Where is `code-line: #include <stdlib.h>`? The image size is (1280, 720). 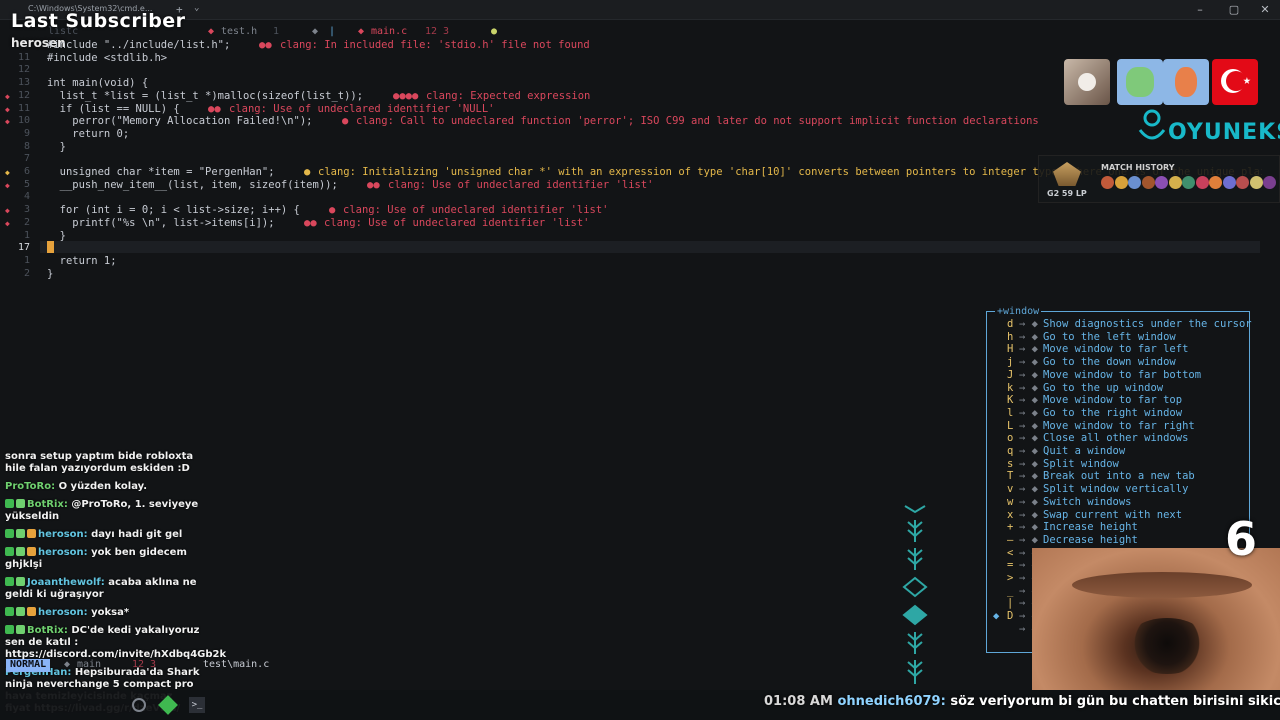 code-line: #include <stdlib.h> is located at coordinates (107, 58).